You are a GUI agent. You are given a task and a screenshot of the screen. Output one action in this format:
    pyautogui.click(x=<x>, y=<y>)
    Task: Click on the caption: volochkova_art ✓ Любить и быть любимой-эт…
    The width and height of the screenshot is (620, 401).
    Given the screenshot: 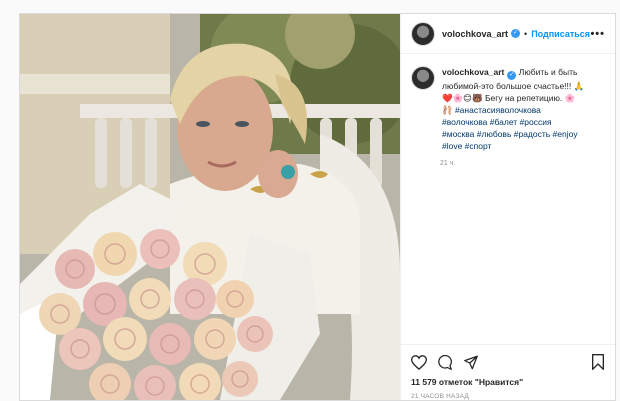 What is the action you would take?
    pyautogui.click(x=508, y=109)
    